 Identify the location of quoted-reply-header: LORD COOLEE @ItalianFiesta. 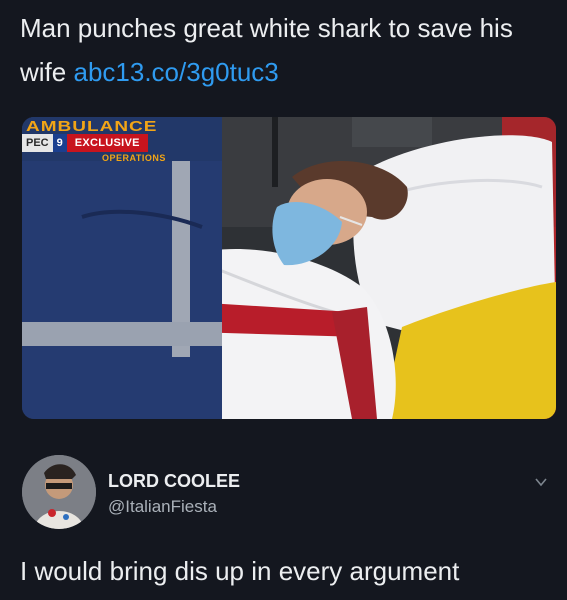
(292, 495).